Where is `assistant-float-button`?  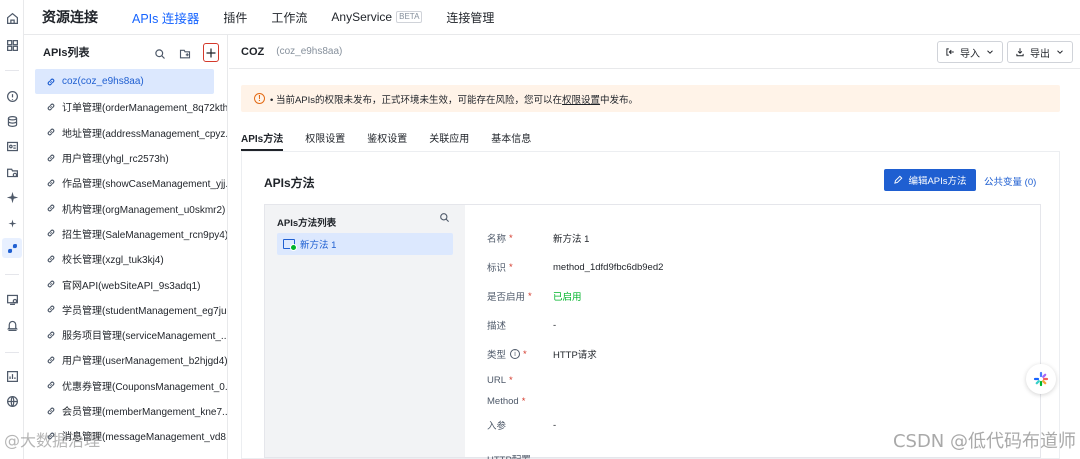
assistant-float-button is located at coordinates (1041, 379).